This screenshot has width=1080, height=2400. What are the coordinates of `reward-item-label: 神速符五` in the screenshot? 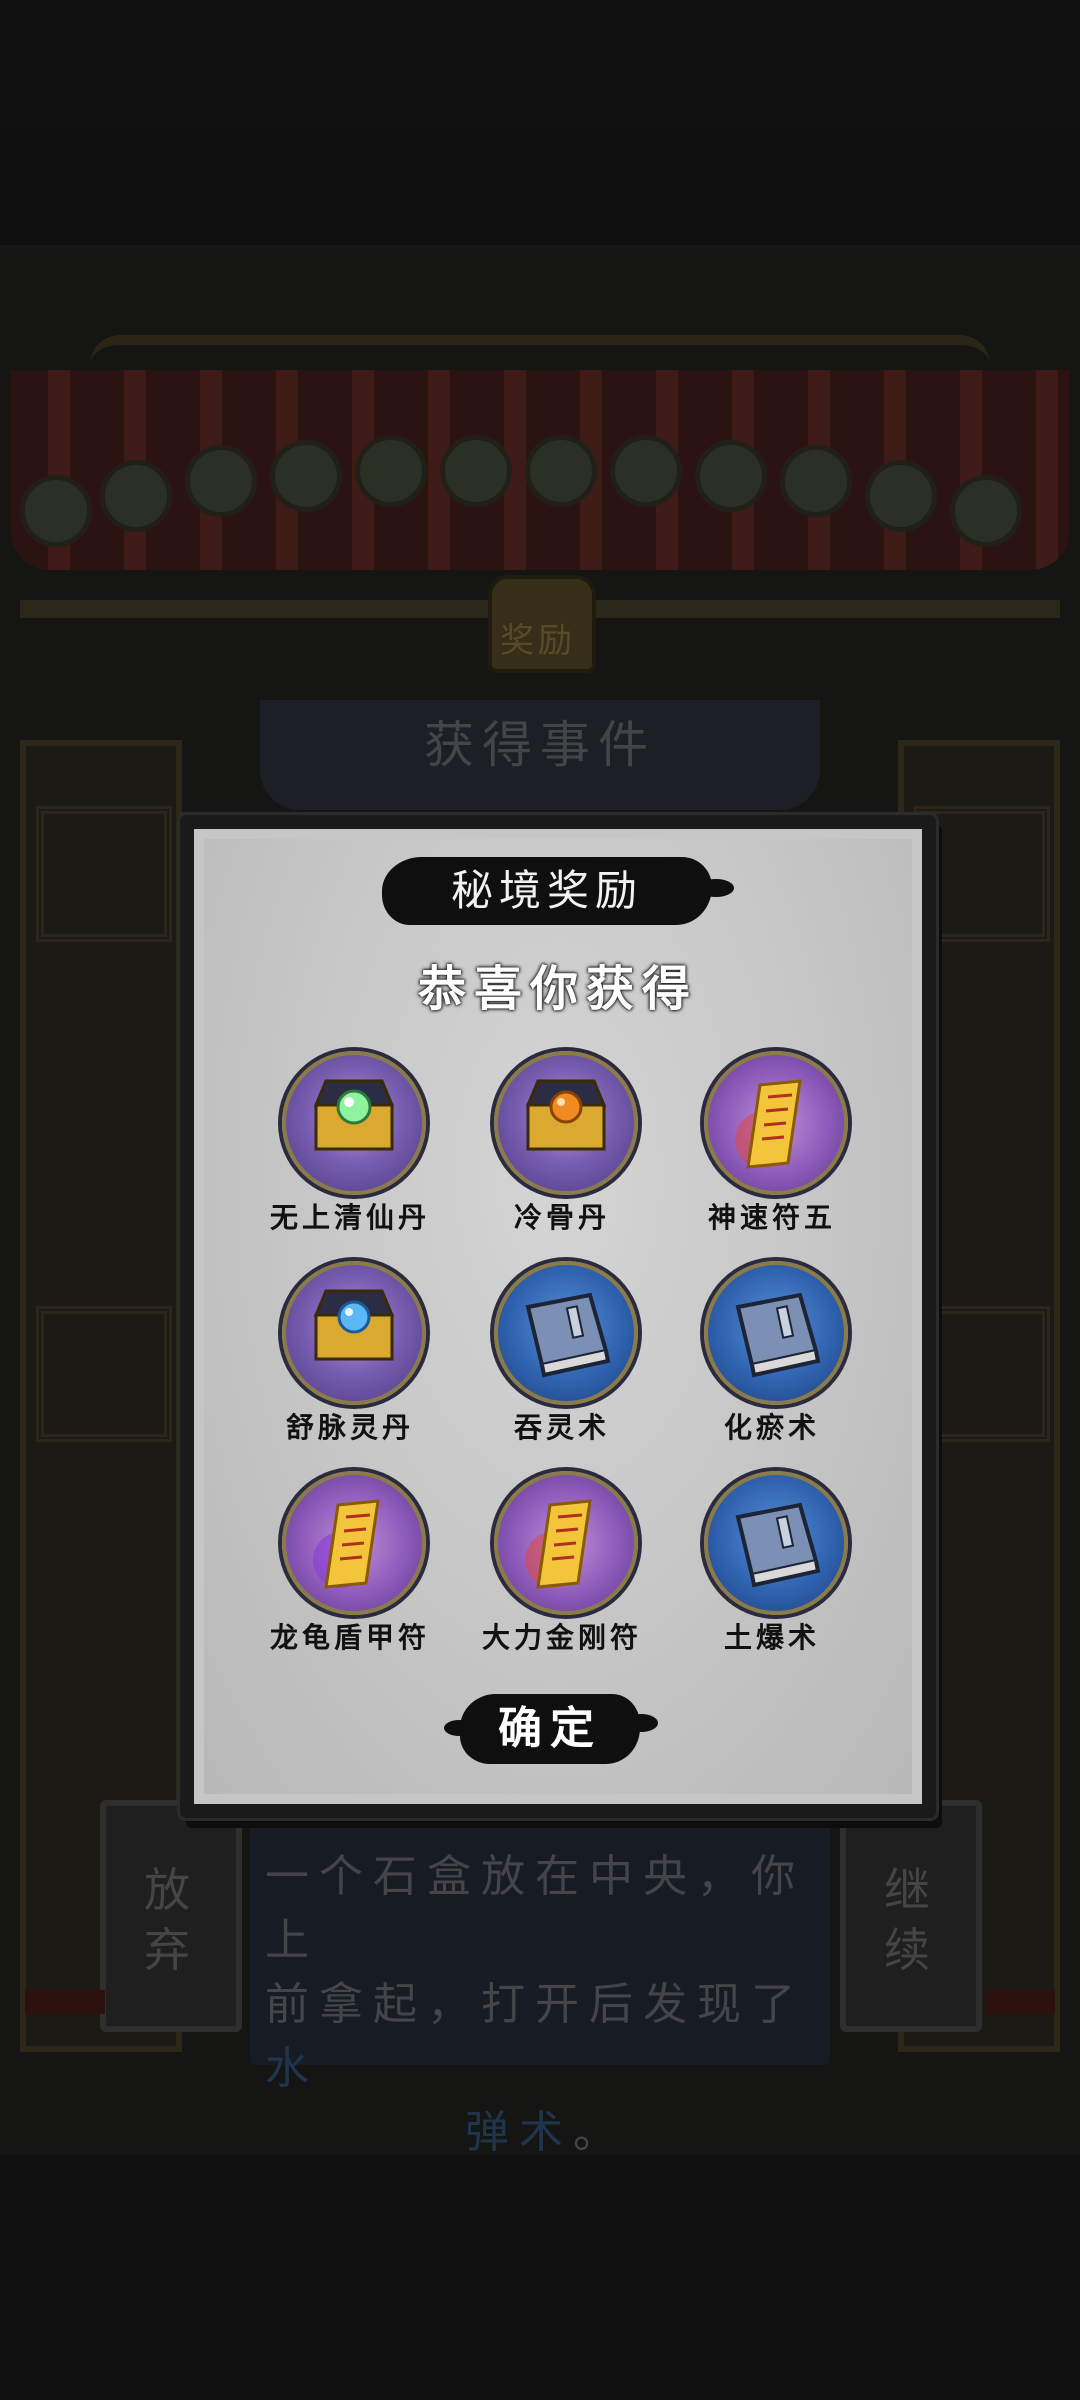 It's located at (771, 1217).